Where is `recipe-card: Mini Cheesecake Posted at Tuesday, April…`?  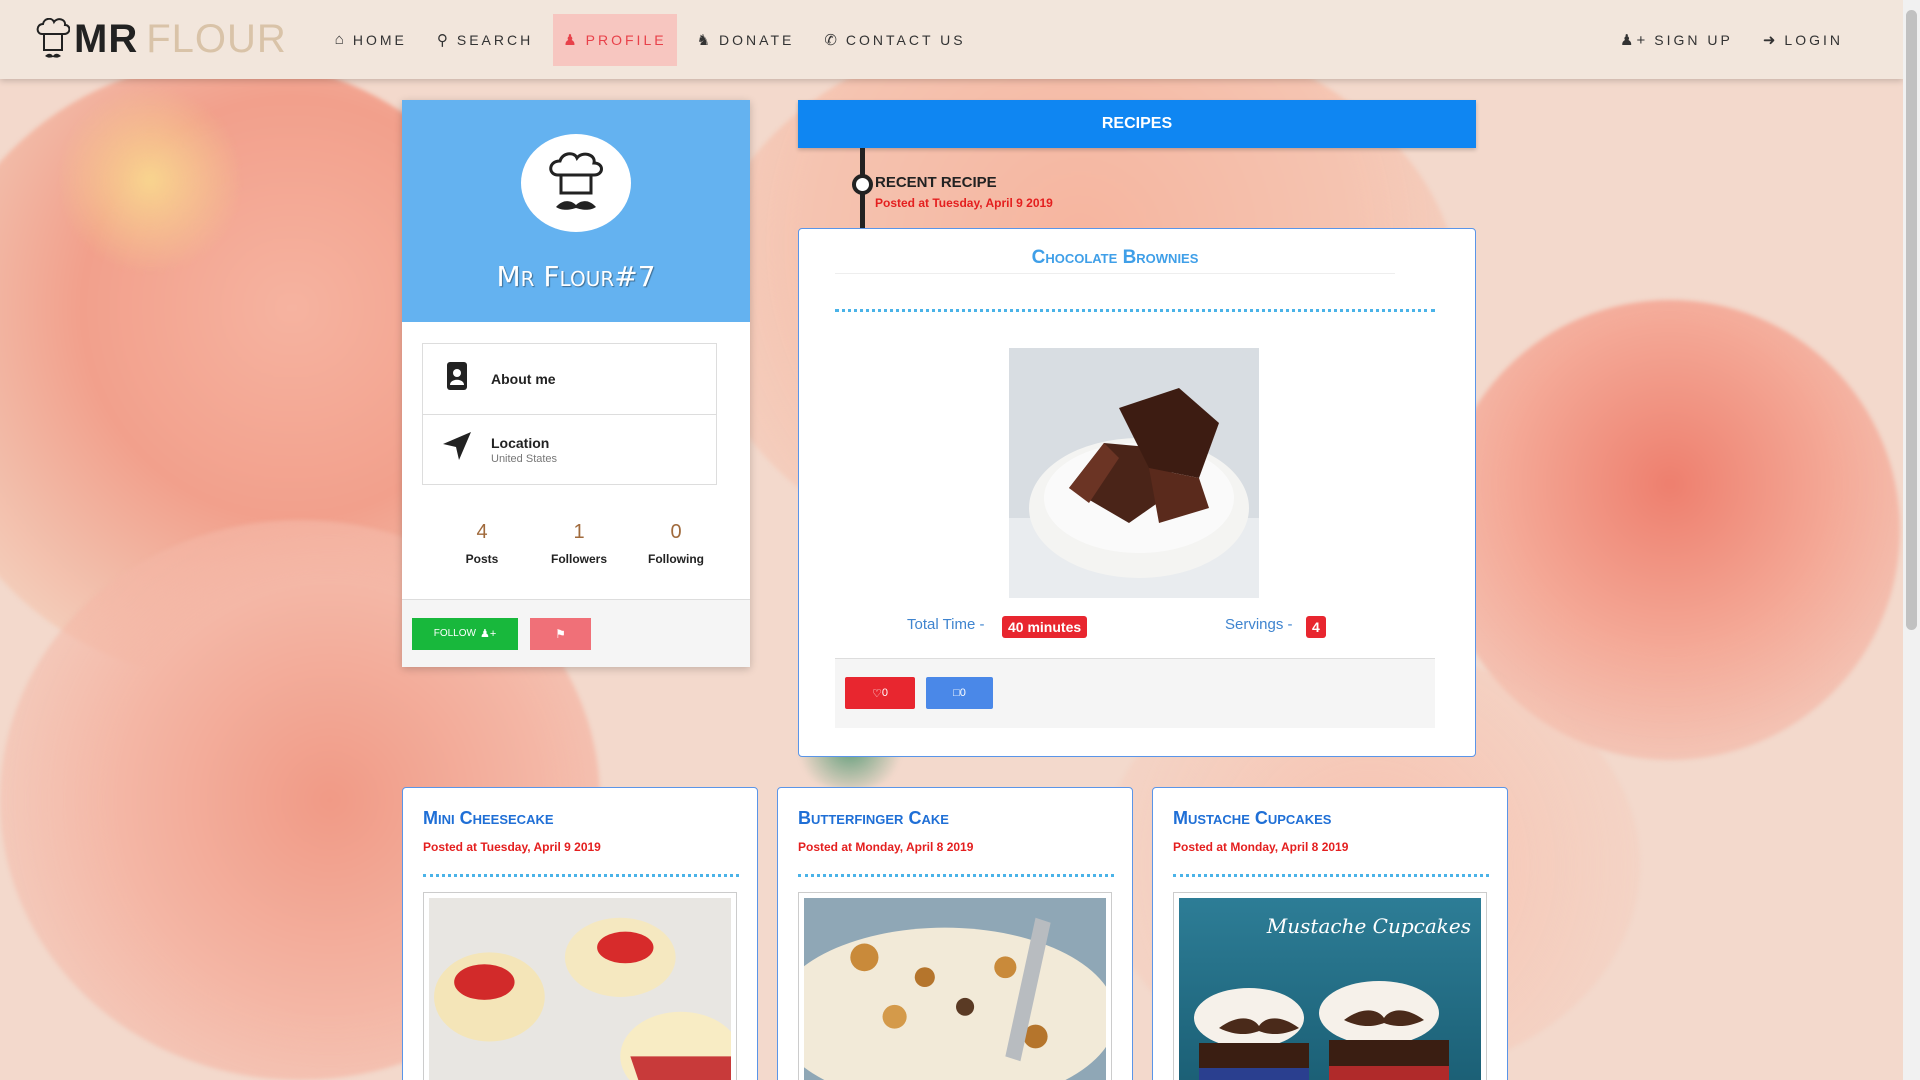
recipe-card: Mini Cheesecake Posted at Tuesday, April… is located at coordinates (580, 933).